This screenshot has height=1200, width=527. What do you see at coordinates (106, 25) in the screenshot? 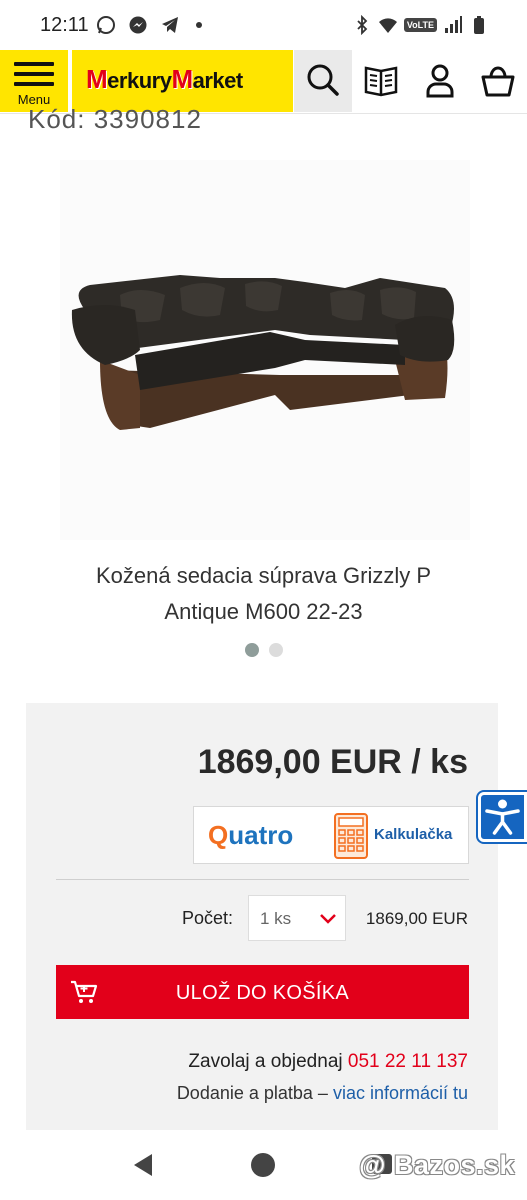
I see `whatsapp-icon` at bounding box center [106, 25].